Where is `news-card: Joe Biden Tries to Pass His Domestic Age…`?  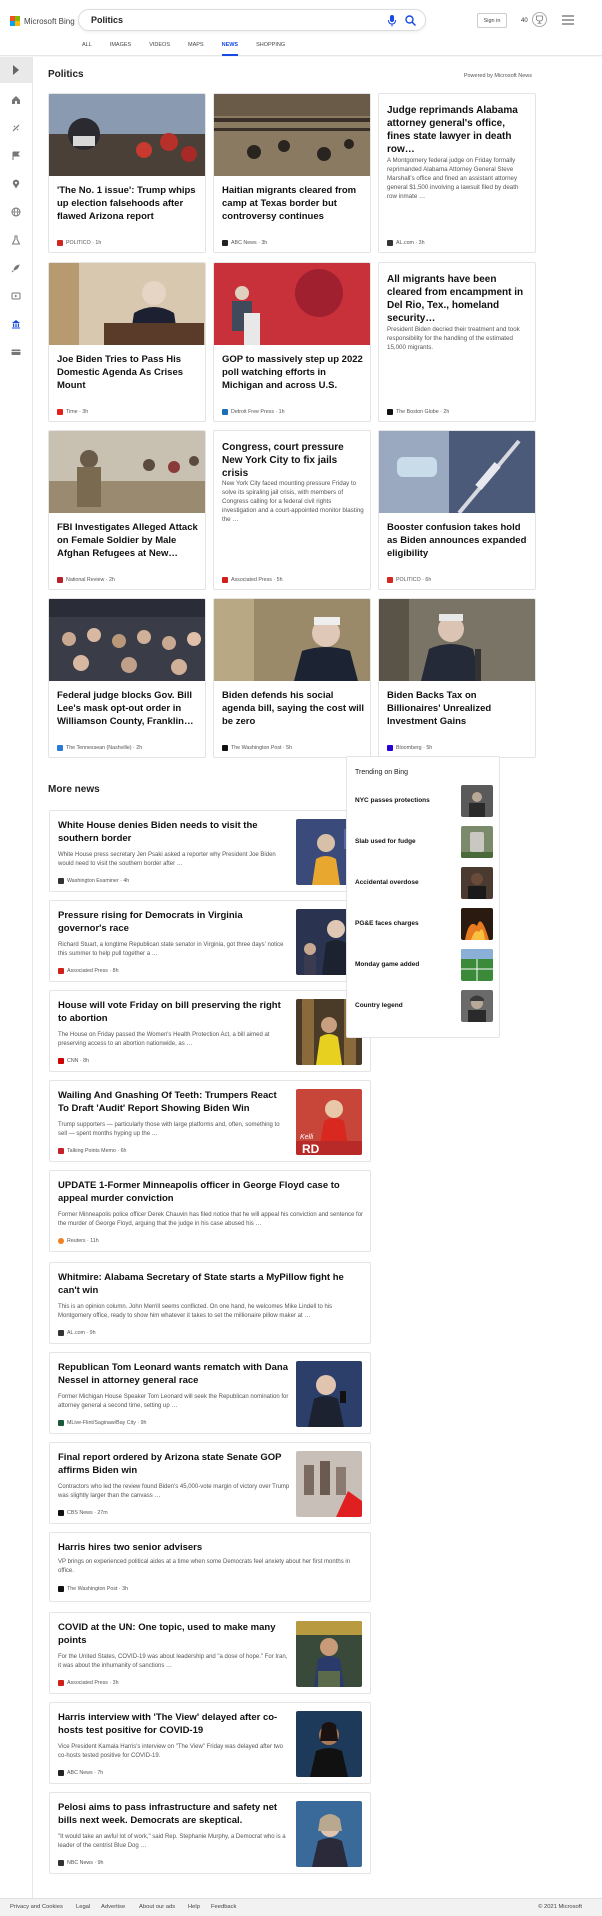 news-card: Joe Biden Tries to Pass His Domestic Age… is located at coordinates (127, 342).